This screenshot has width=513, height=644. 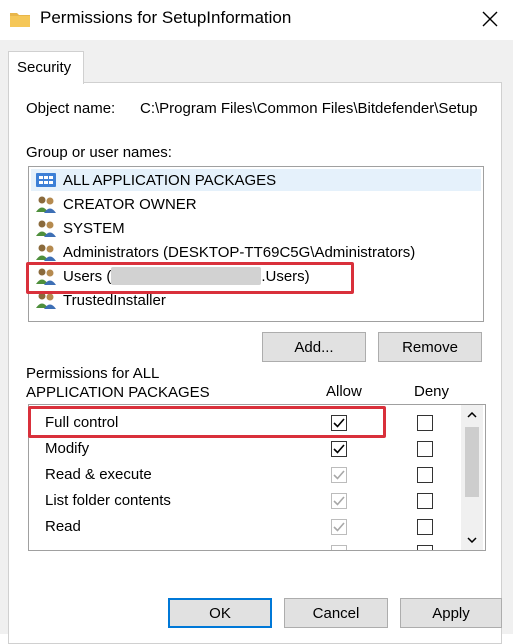 I want to click on chevron-down-icon, so click(x=472, y=540).